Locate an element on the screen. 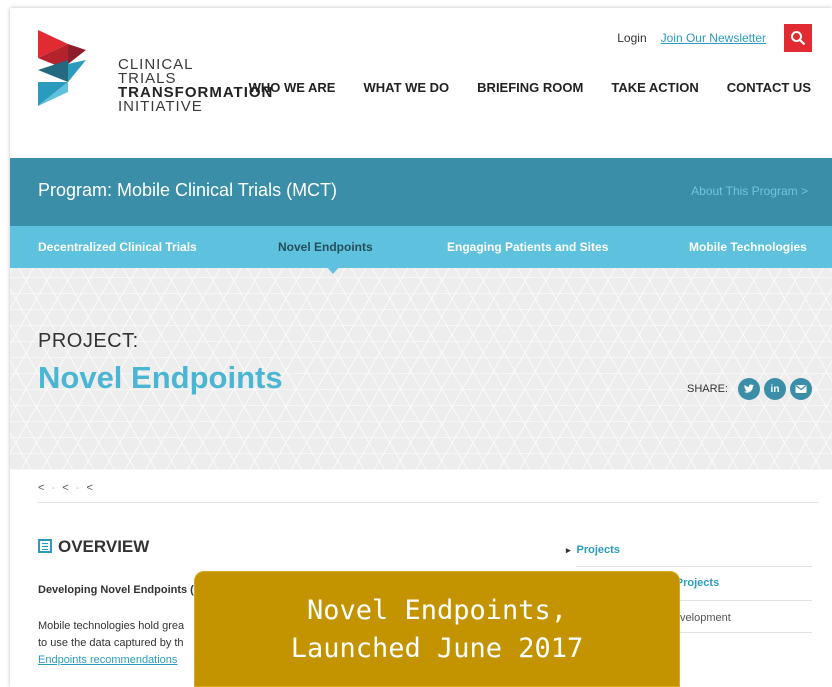  logo-line-4: INITIATIVE is located at coordinates (160, 106).